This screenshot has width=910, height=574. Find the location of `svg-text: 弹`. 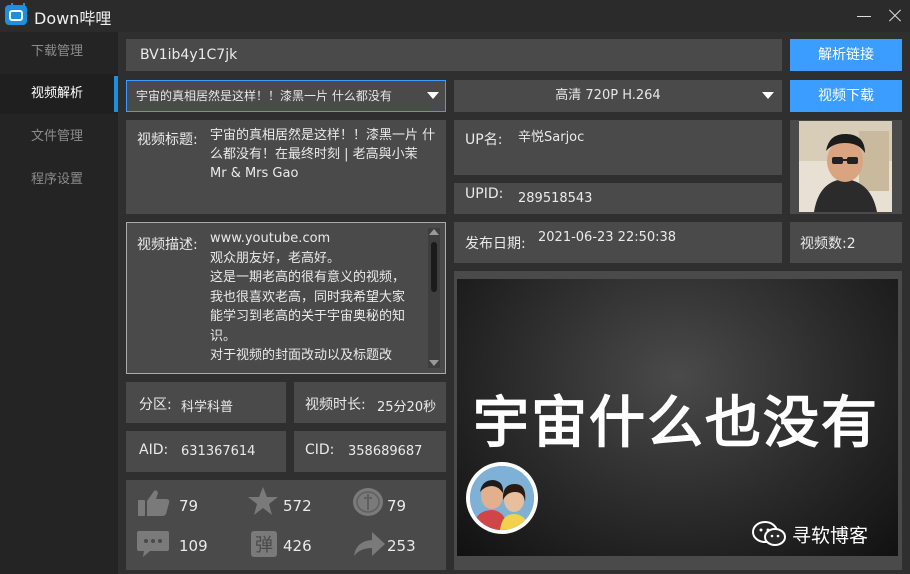

svg-text: 弹 is located at coordinates (264, 545).